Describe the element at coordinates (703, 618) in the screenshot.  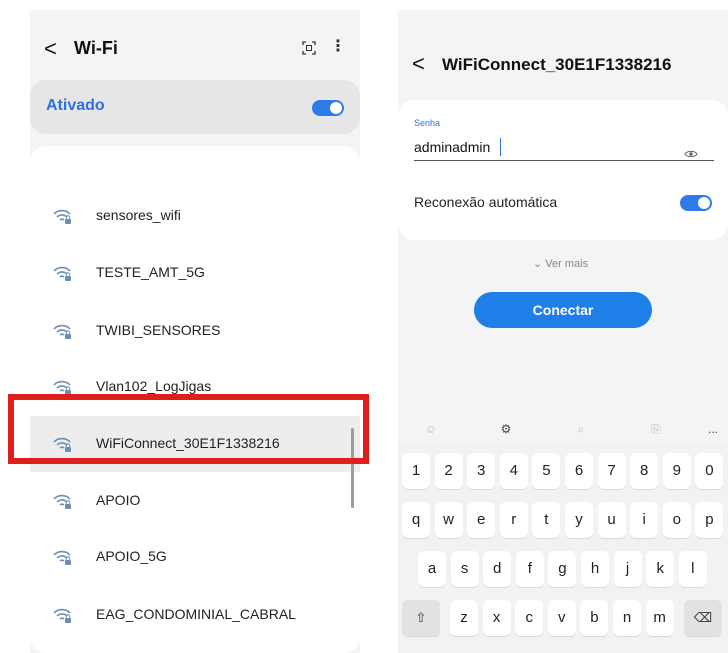
I see `backspace-key: ⌫` at that location.